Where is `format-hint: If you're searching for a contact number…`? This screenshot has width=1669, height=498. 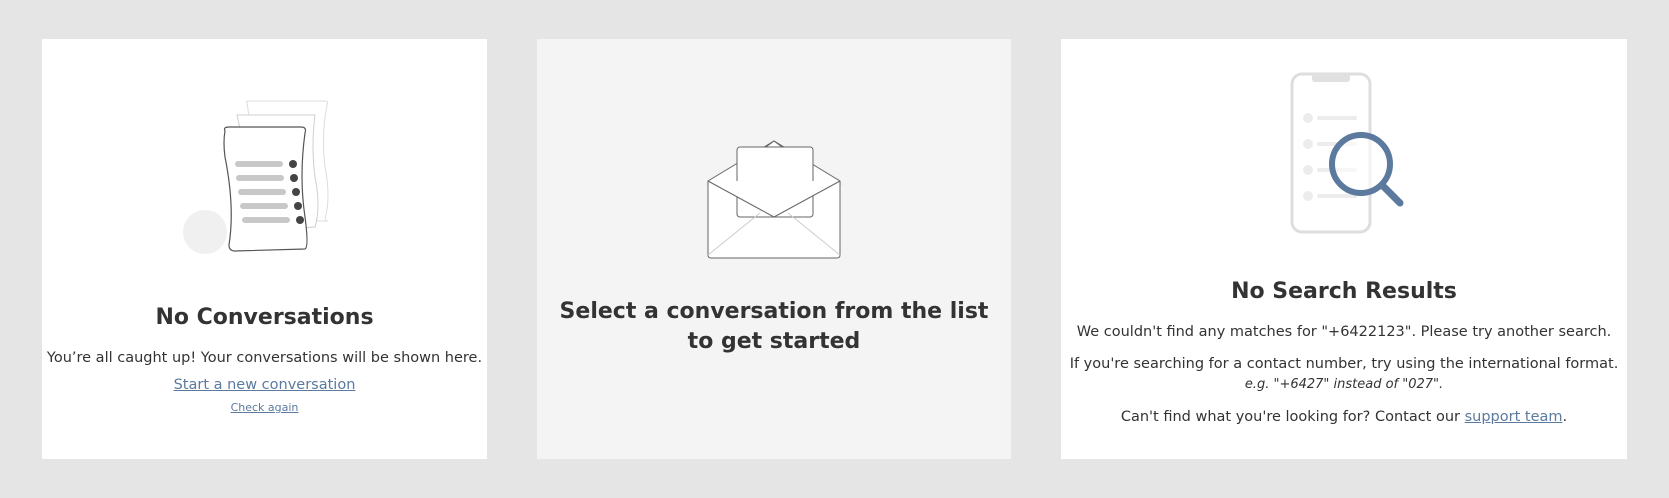 format-hint: If you're searching for a contact number… is located at coordinates (1344, 364).